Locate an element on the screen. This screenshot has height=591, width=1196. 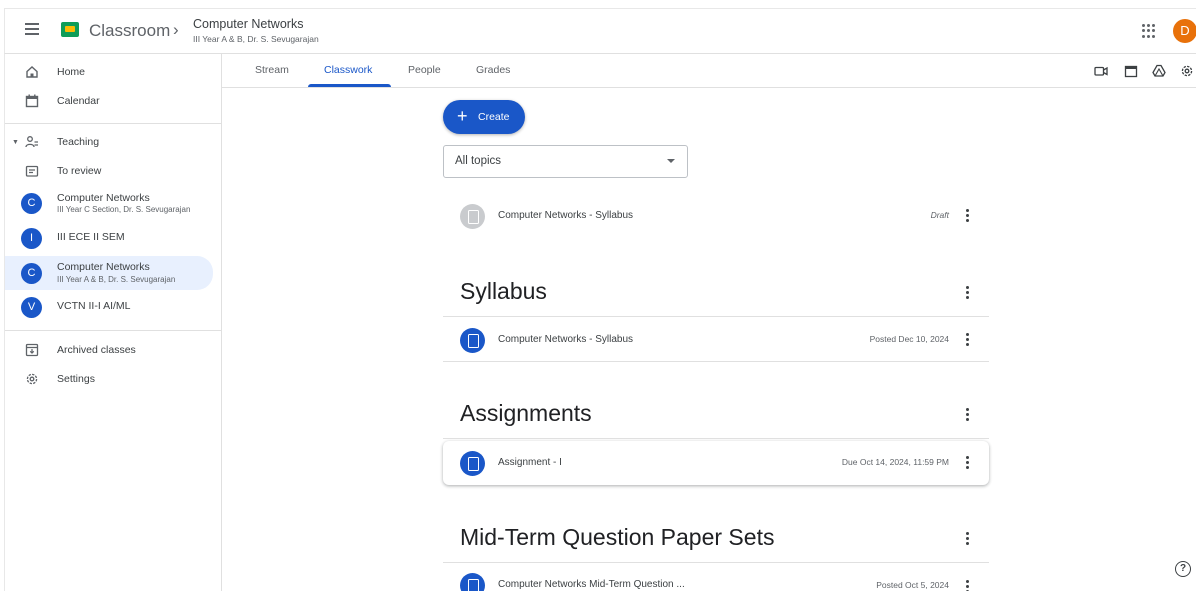
create-button: + Create is located at coordinates (484, 117).